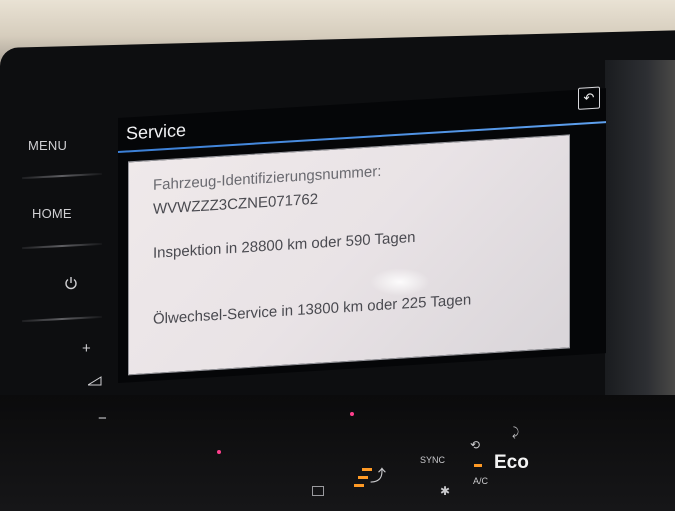 Image resolution: width=675 pixels, height=511 pixels. What do you see at coordinates (318, 491) in the screenshot?
I see `rear-defrost-icon` at bounding box center [318, 491].